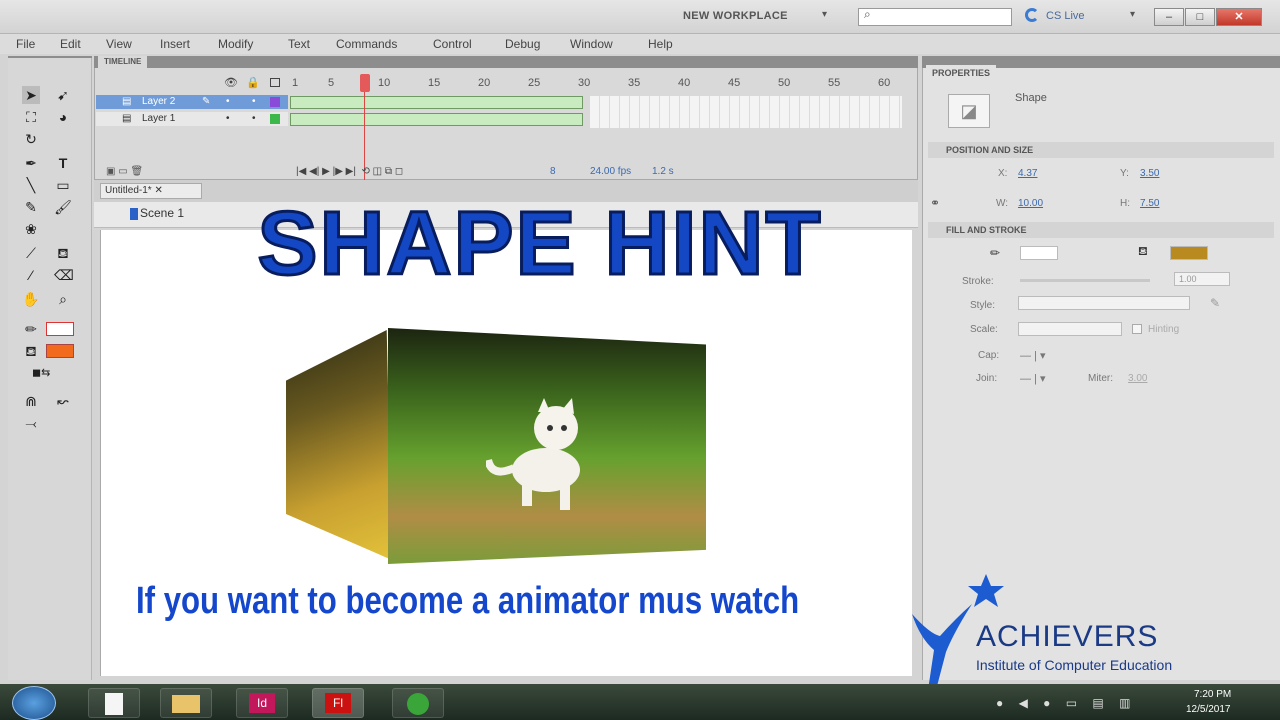  I want to click on cs-live-label: CS Live, so click(1065, 16).